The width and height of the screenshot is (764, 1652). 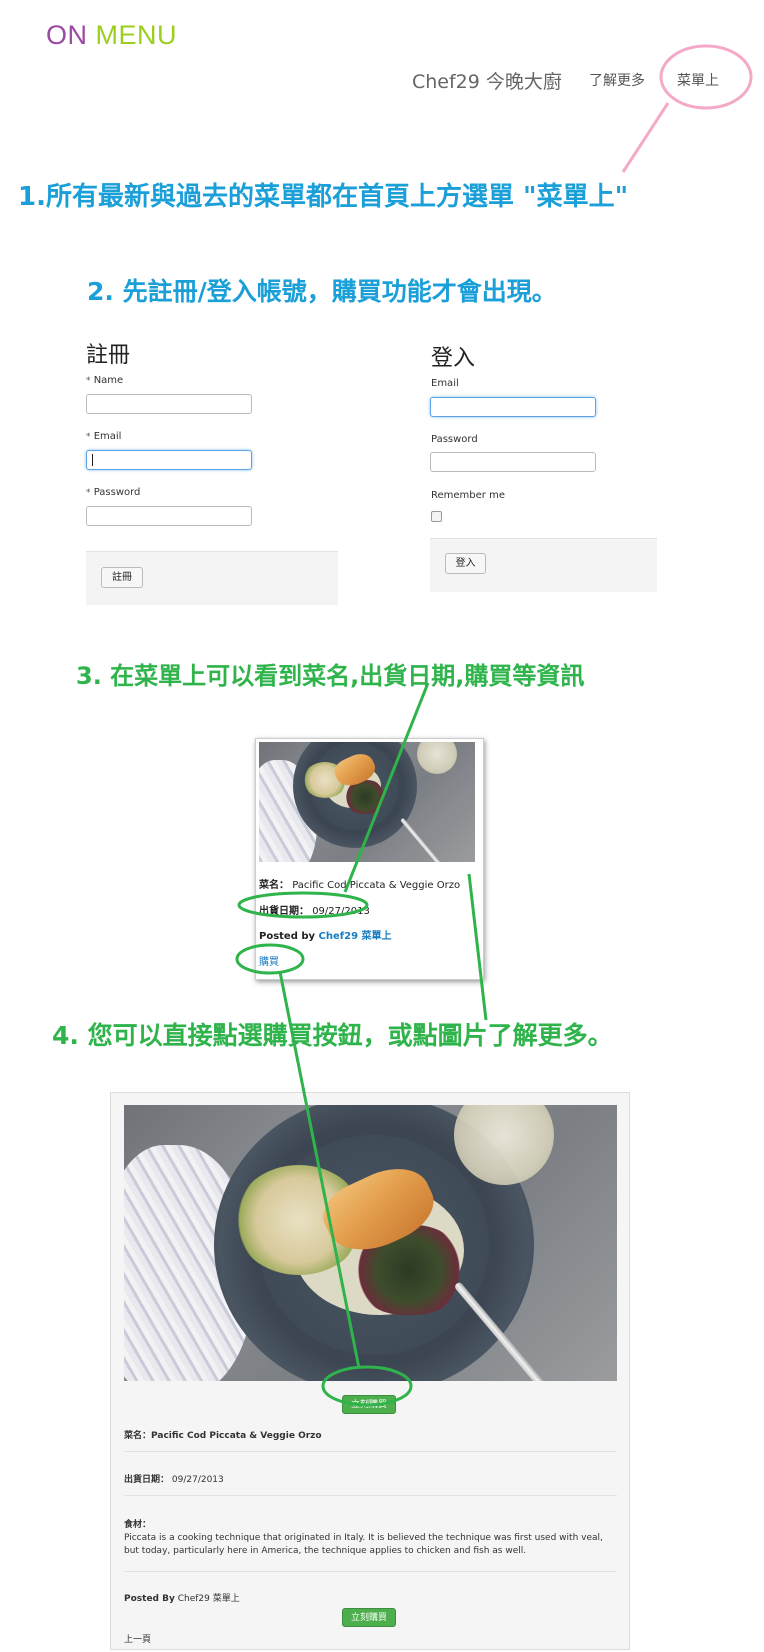 I want to click on detail-date-value: 09/27/2013, so click(x=197, y=1480).